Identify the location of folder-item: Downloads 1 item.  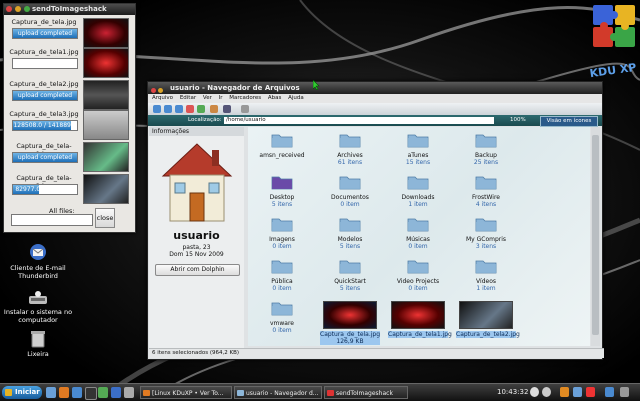
(418, 191).